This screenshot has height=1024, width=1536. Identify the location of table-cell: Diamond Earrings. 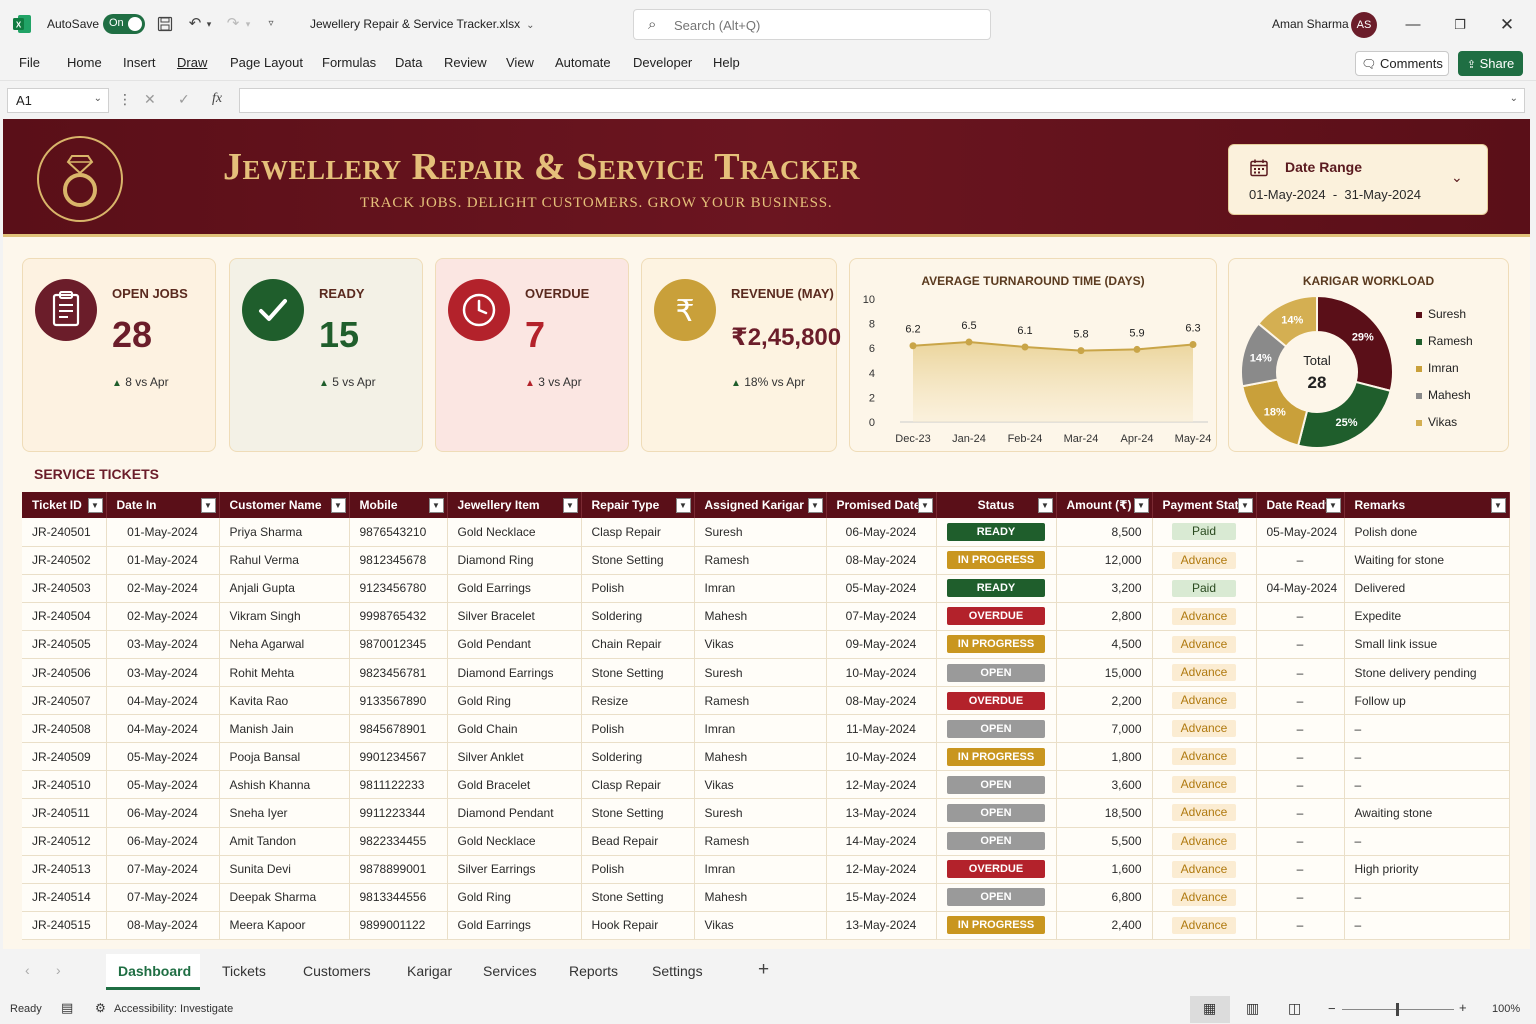
(514, 673).